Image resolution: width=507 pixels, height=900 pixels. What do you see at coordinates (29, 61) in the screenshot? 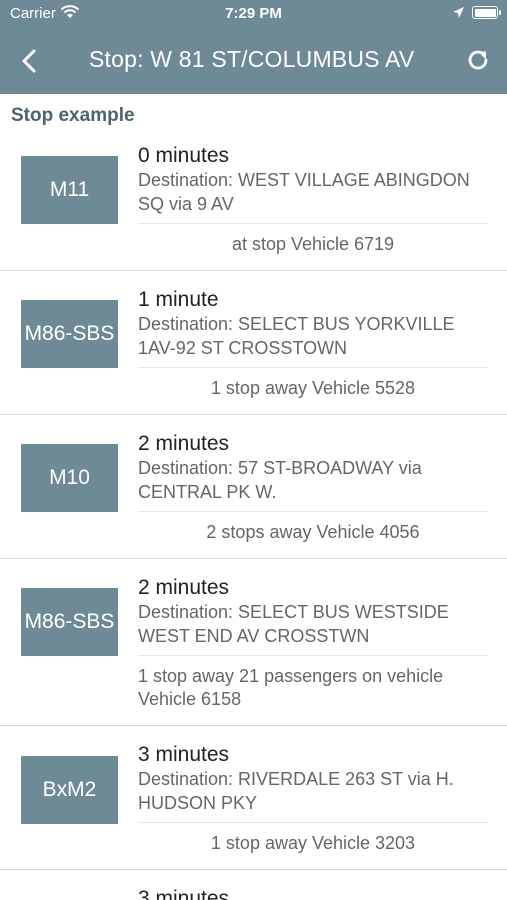
I see `back-chevron-icon` at bounding box center [29, 61].